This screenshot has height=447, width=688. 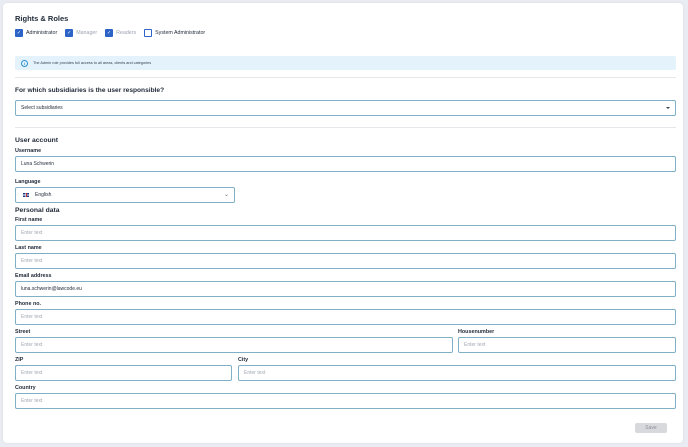 What do you see at coordinates (234, 345) in the screenshot?
I see `street-input: Enter text` at bounding box center [234, 345].